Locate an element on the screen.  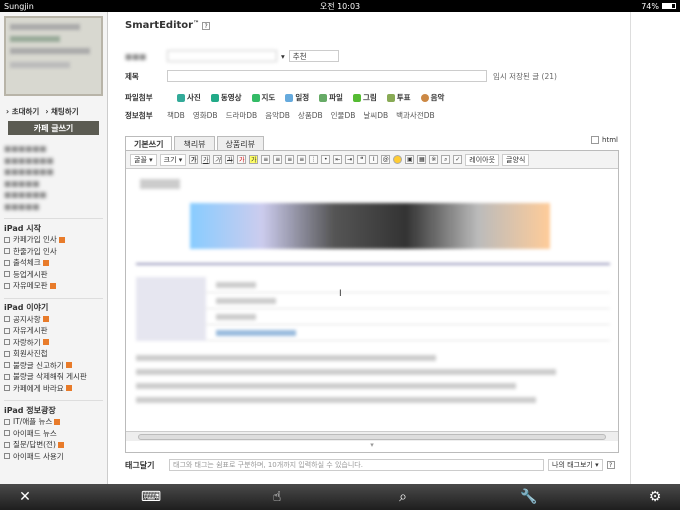
touch-icon: ☝ is located at coordinates (277, 497).